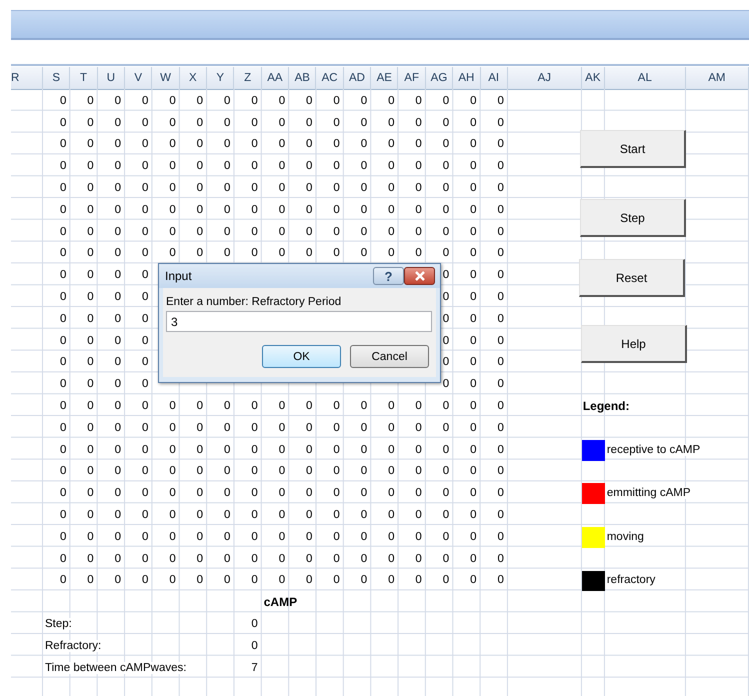 This screenshot has width=749, height=696. What do you see at coordinates (194, 78) in the screenshot?
I see `column-header: X` at bounding box center [194, 78].